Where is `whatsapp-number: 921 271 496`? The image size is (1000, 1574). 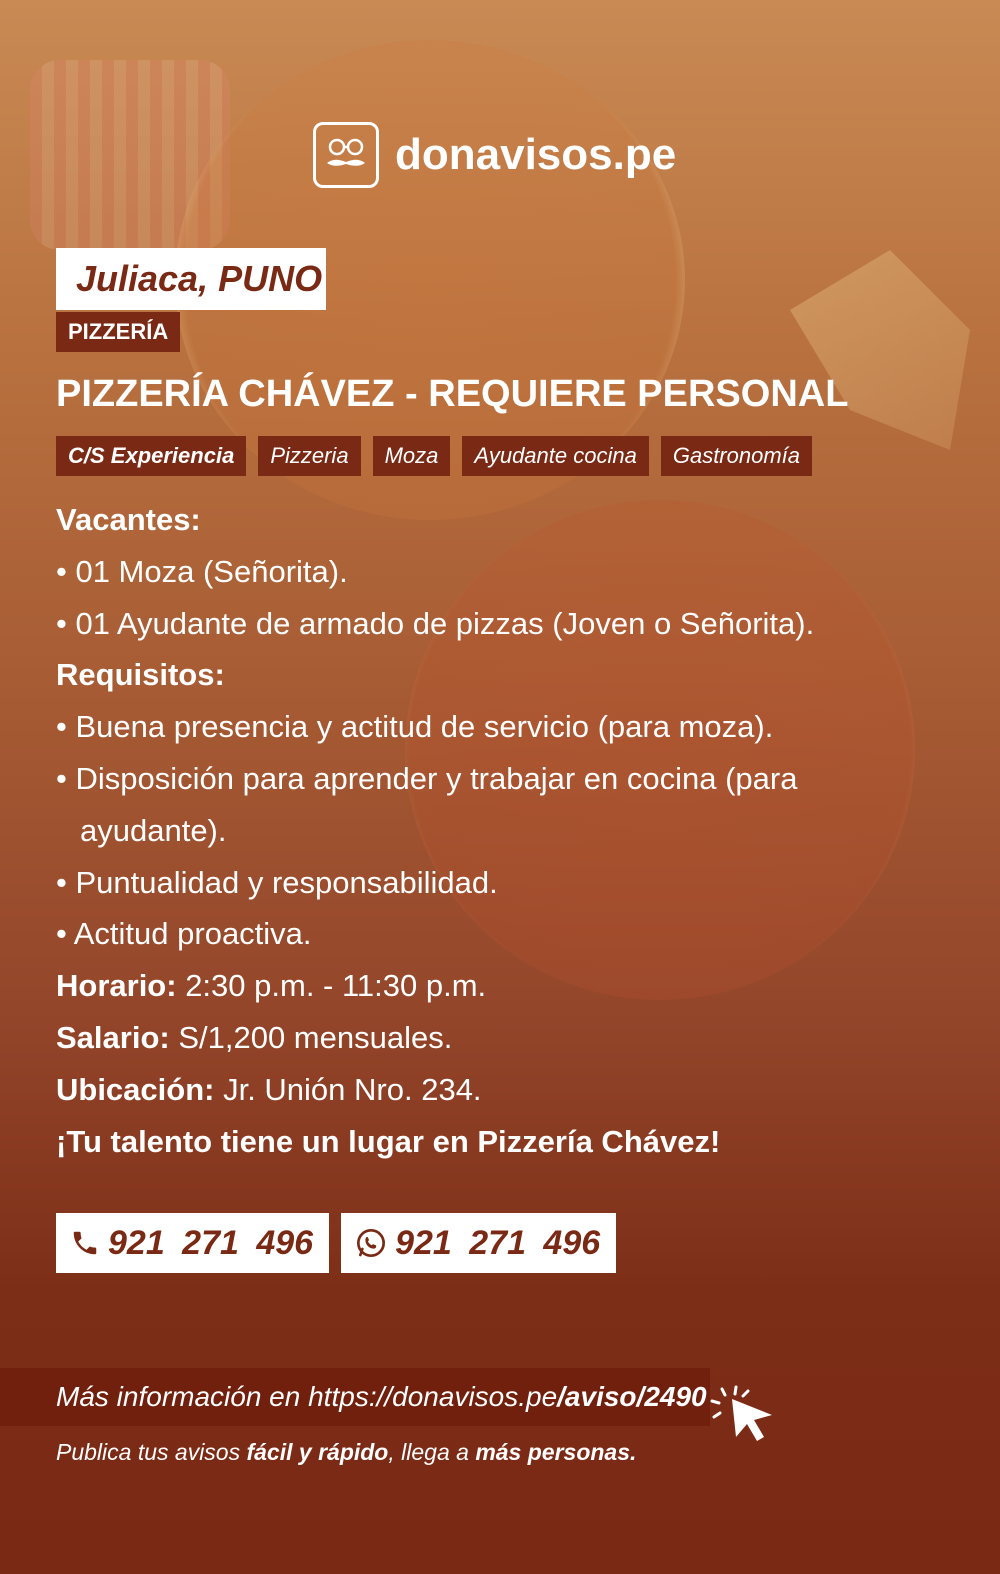
whatsapp-number: 921 271 496 is located at coordinates (498, 1242).